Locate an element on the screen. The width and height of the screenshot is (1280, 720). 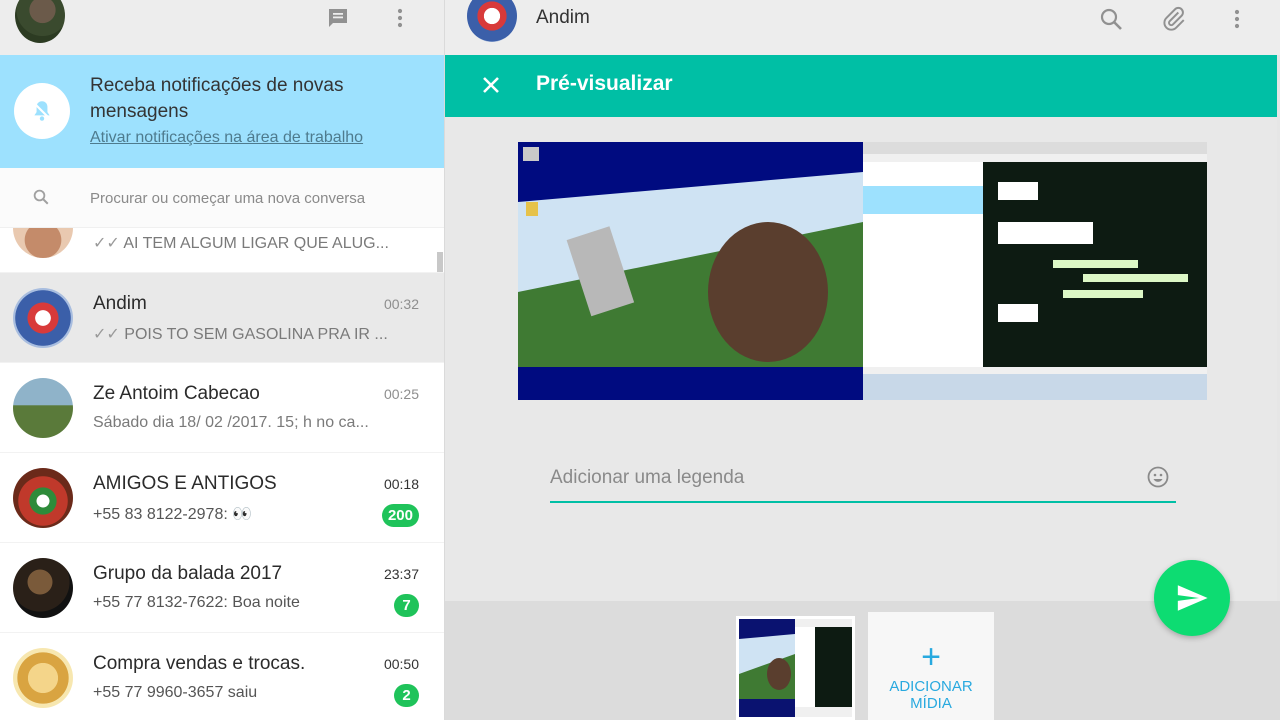
search-bar: Procurar ou começar uma nova conversa is located at coordinates (222, 198).